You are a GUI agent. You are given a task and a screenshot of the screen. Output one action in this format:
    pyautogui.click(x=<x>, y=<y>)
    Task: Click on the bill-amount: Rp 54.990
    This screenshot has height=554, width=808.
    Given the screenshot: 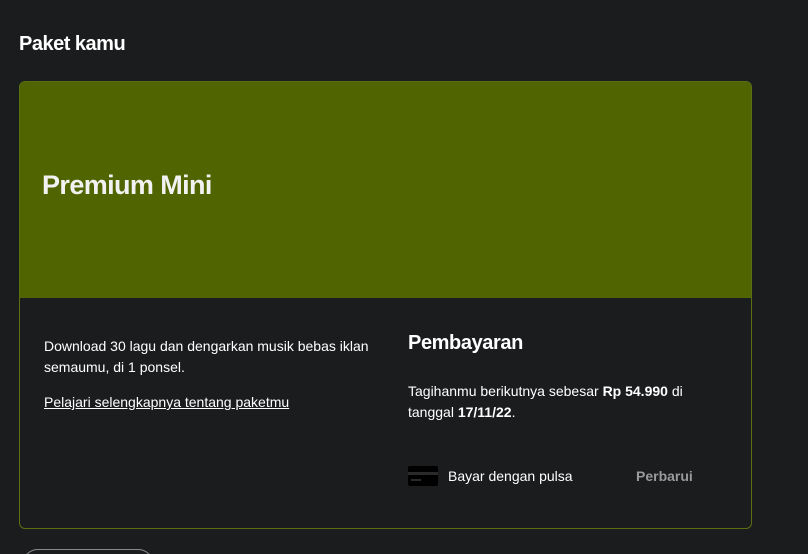 What is the action you would take?
    pyautogui.click(x=635, y=391)
    